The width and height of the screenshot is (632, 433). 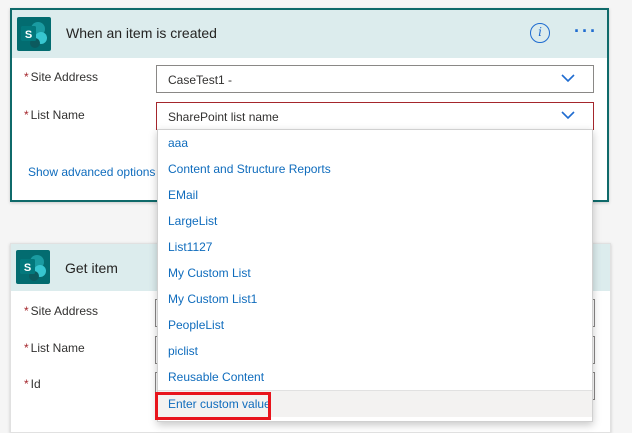 I want to click on site-address-value: CaseTest1 -, so click(x=200, y=80).